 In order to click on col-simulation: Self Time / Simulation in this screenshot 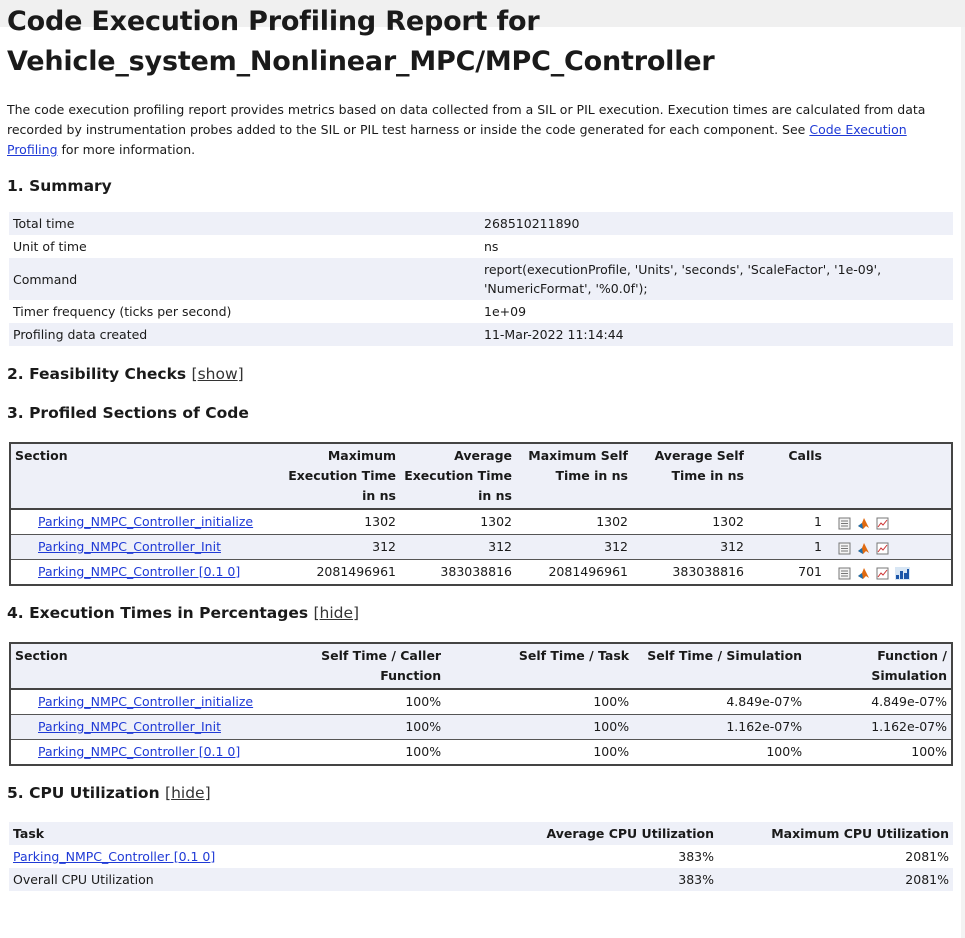, I will do `click(720, 666)`.